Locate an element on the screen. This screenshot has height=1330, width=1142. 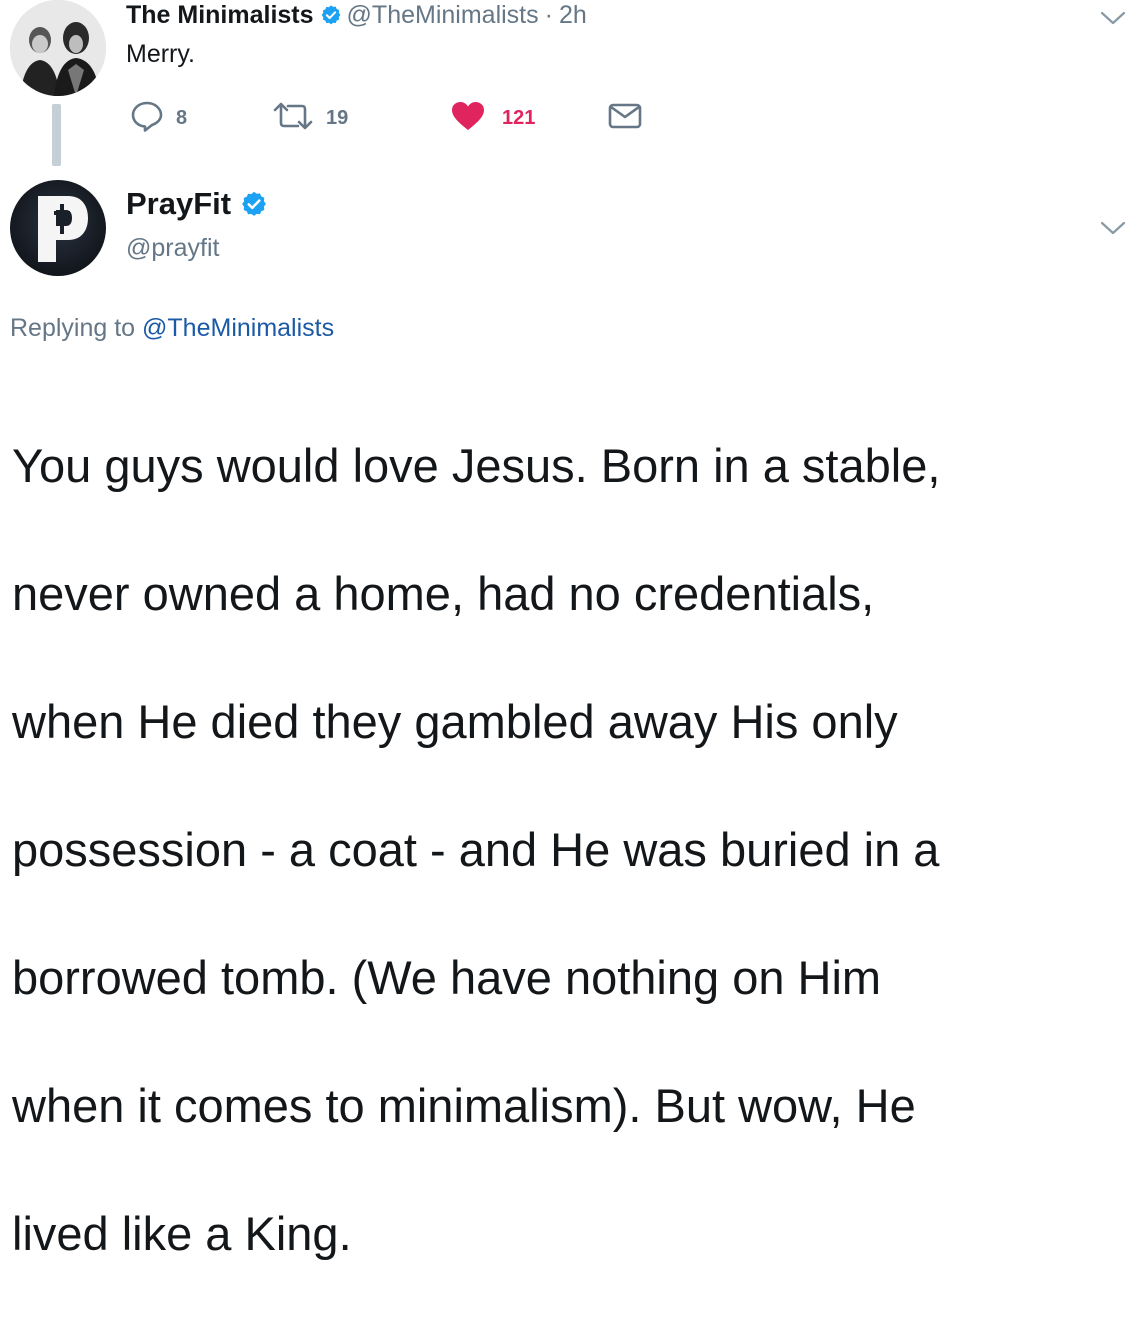
replying-to-line: Replying to @TheMinimalists is located at coordinates (172, 328).